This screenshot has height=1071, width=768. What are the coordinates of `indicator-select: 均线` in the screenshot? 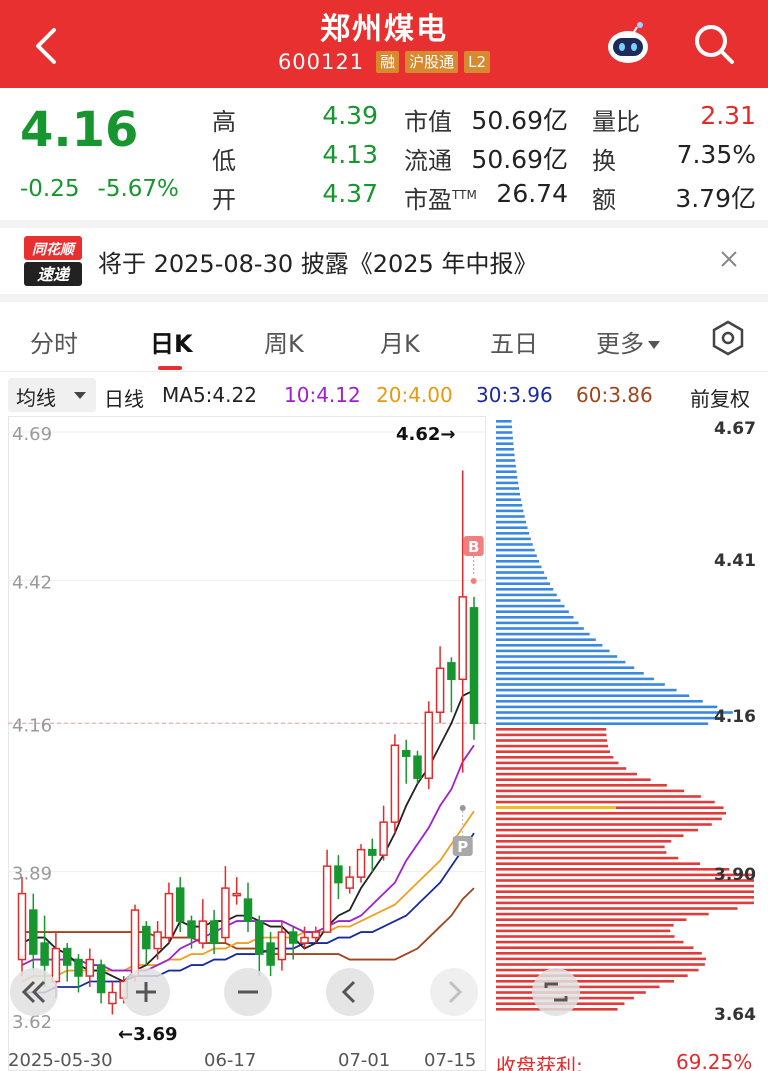 It's located at (52, 395).